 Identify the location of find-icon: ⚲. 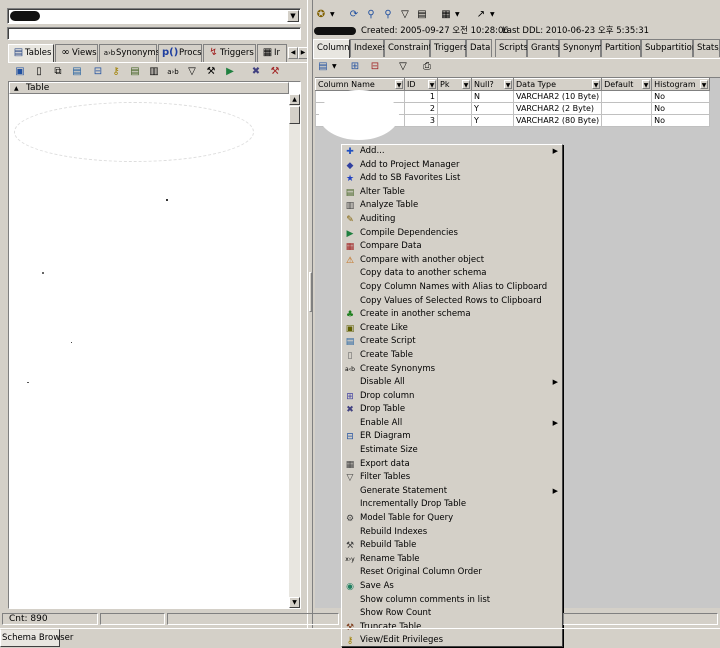
(371, 15).